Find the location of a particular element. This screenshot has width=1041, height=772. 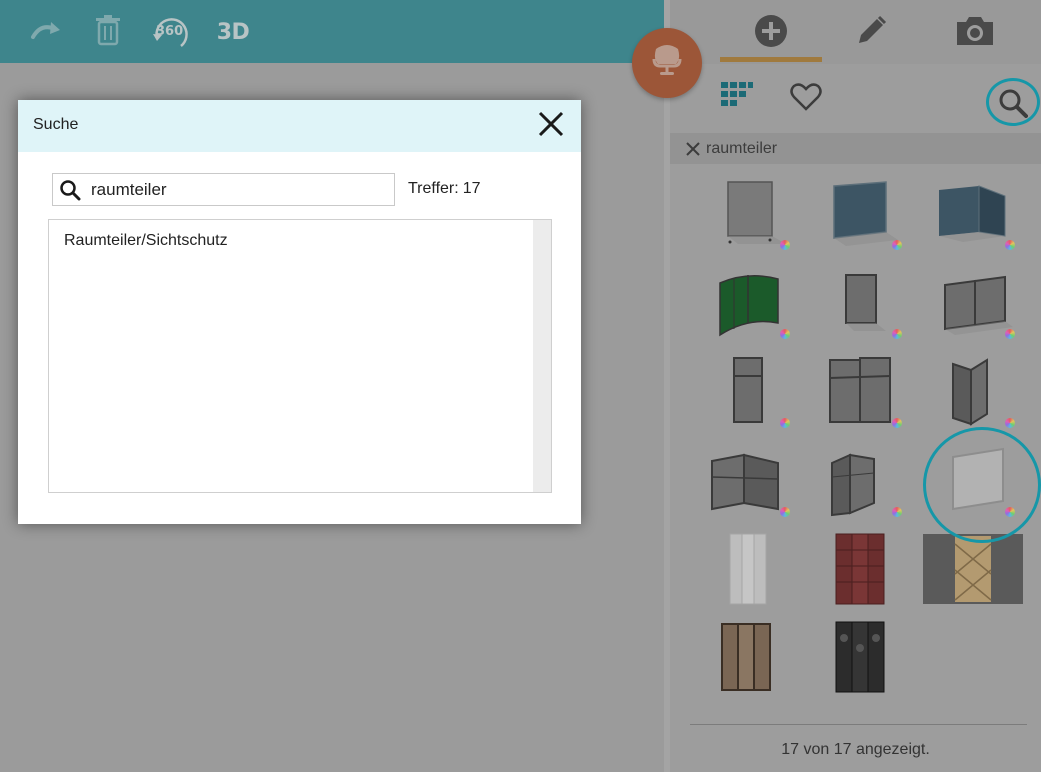

tab-edit is located at coordinates (871, 33).